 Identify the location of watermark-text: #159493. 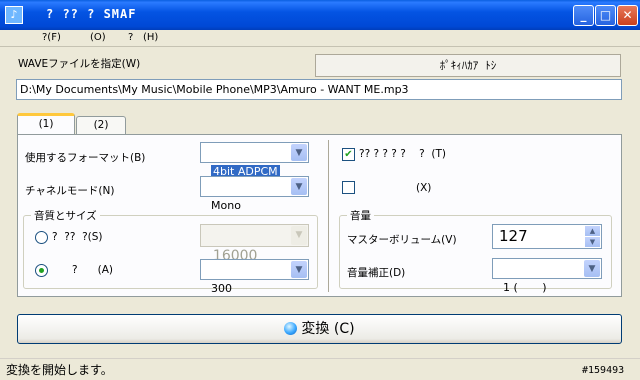
(603, 370).